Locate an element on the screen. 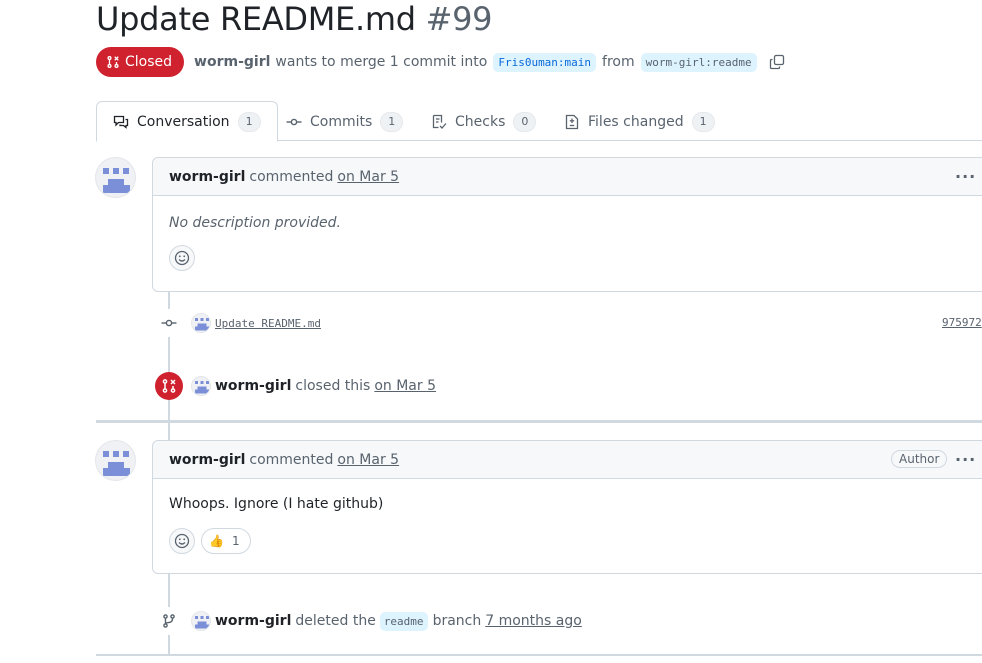 The image size is (982, 663). tab-commits: Commits 1 is located at coordinates (345, 121).